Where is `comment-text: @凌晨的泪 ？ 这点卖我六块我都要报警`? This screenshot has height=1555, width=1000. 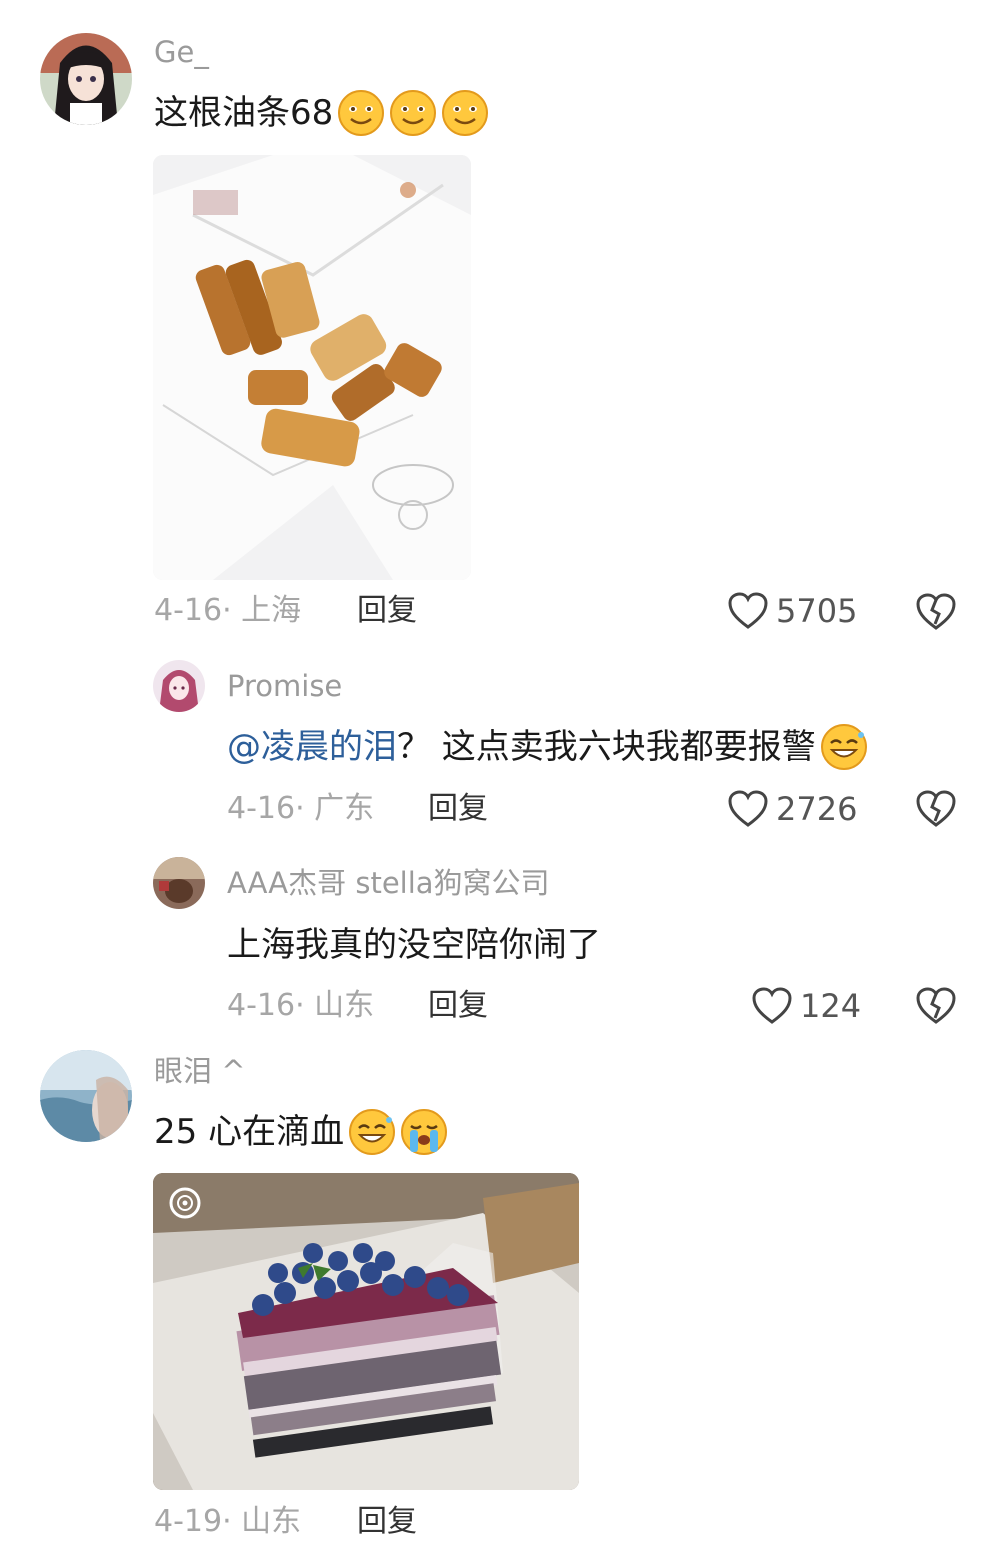
comment-text: @凌晨的泪 ？ 这点卖我六块我都要报警 is located at coordinates (547, 747).